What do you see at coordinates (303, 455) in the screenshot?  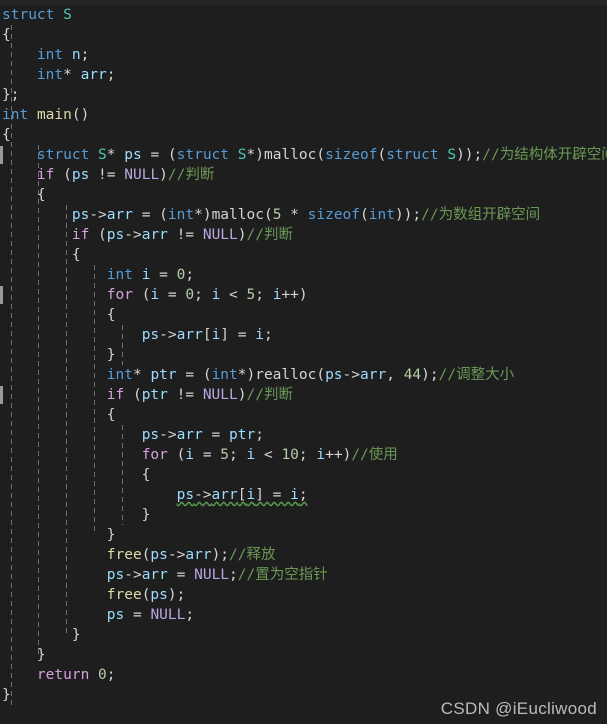 I see `code-line-23: for (i = 5; i < 10; i++)//使用` at bounding box center [303, 455].